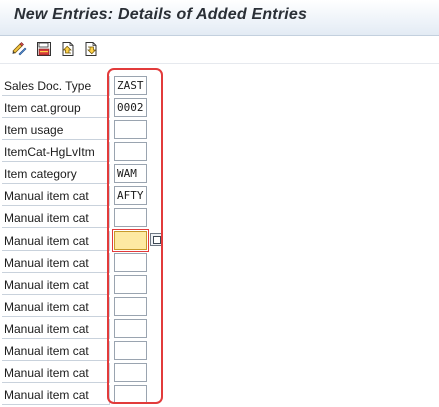  I want to click on field-input: 0002, so click(130, 107).